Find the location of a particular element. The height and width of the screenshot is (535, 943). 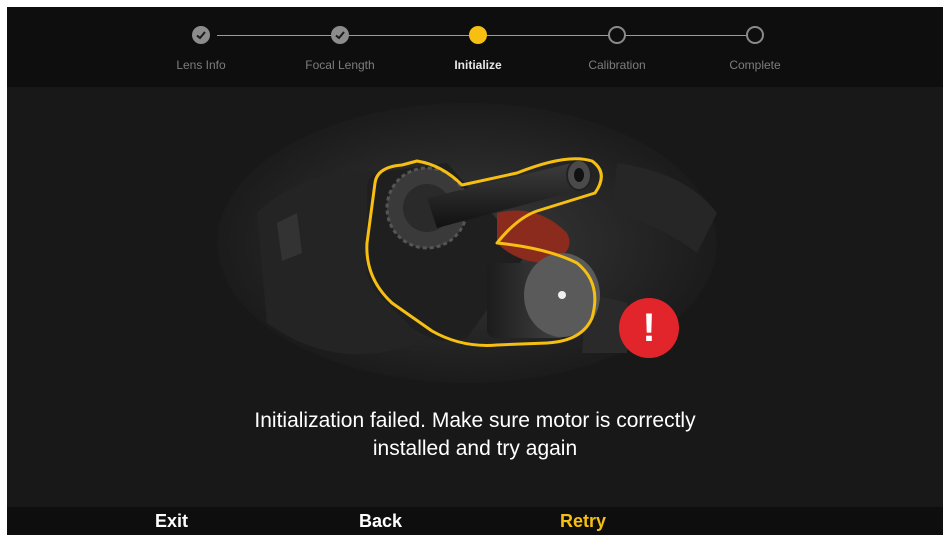

step-label: Focal Length is located at coordinates (340, 65).